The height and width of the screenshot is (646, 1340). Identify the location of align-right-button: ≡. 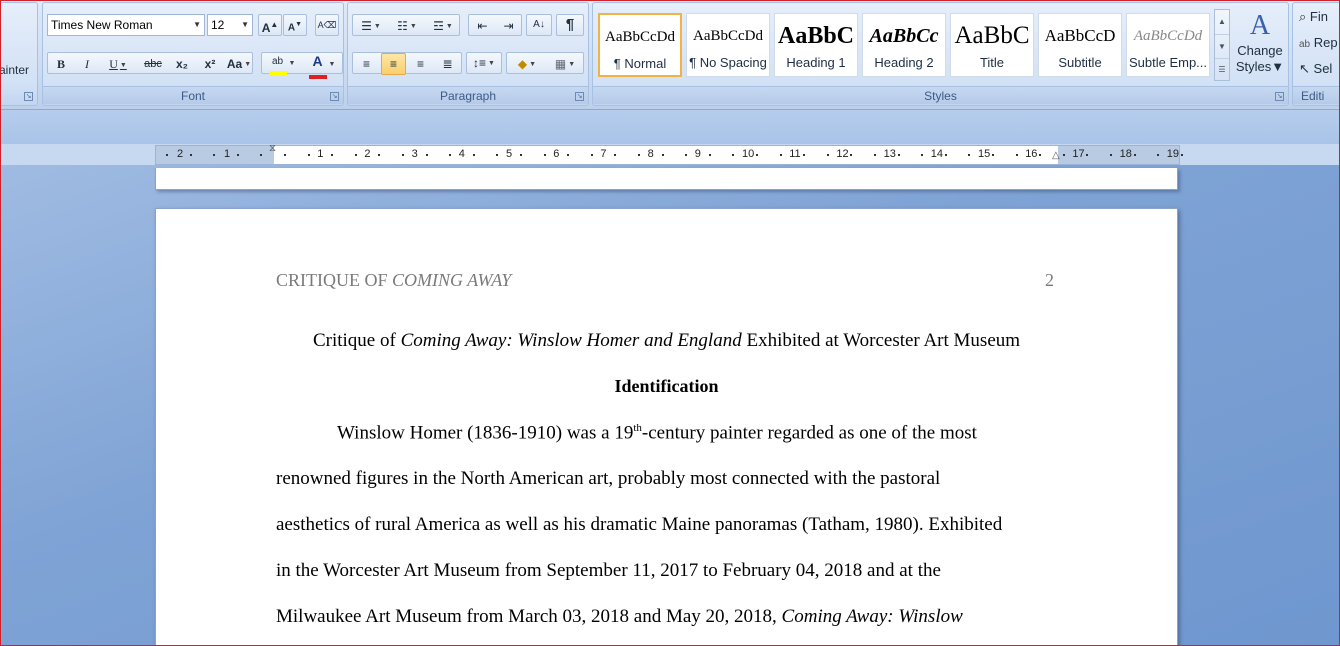
(420, 64).